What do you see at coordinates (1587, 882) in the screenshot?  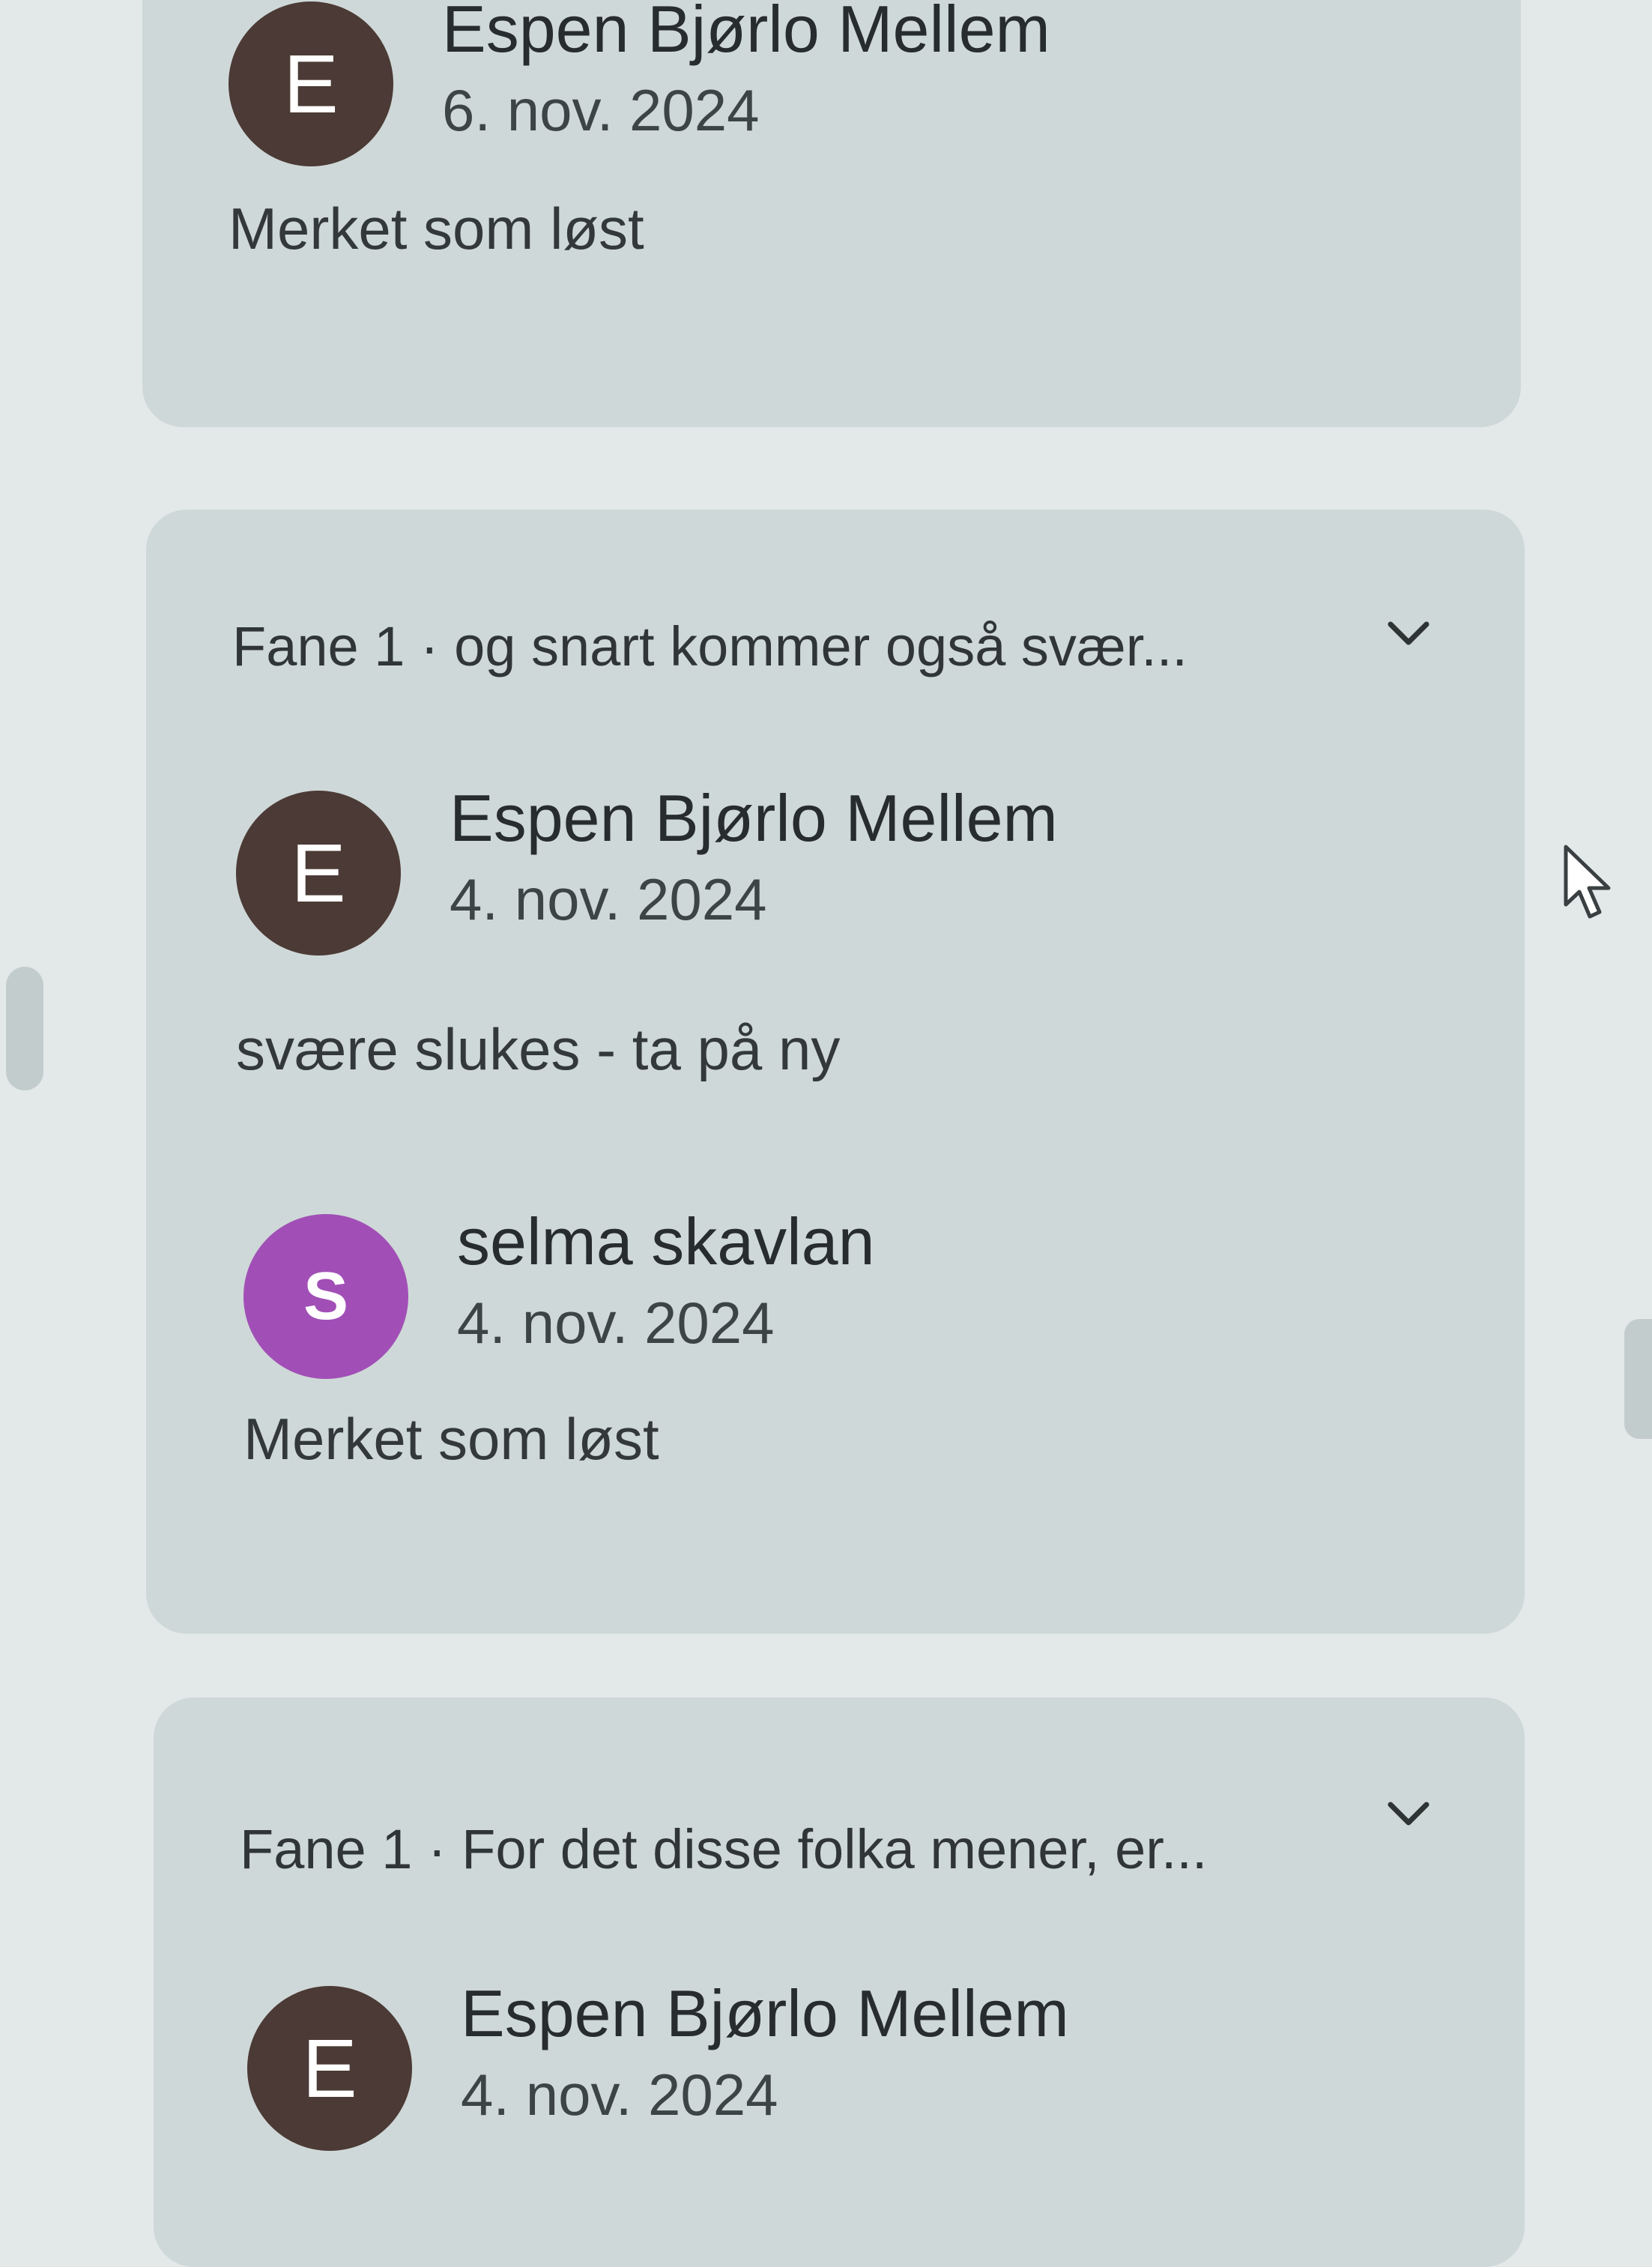 I see `mouse-pointer-icon` at bounding box center [1587, 882].